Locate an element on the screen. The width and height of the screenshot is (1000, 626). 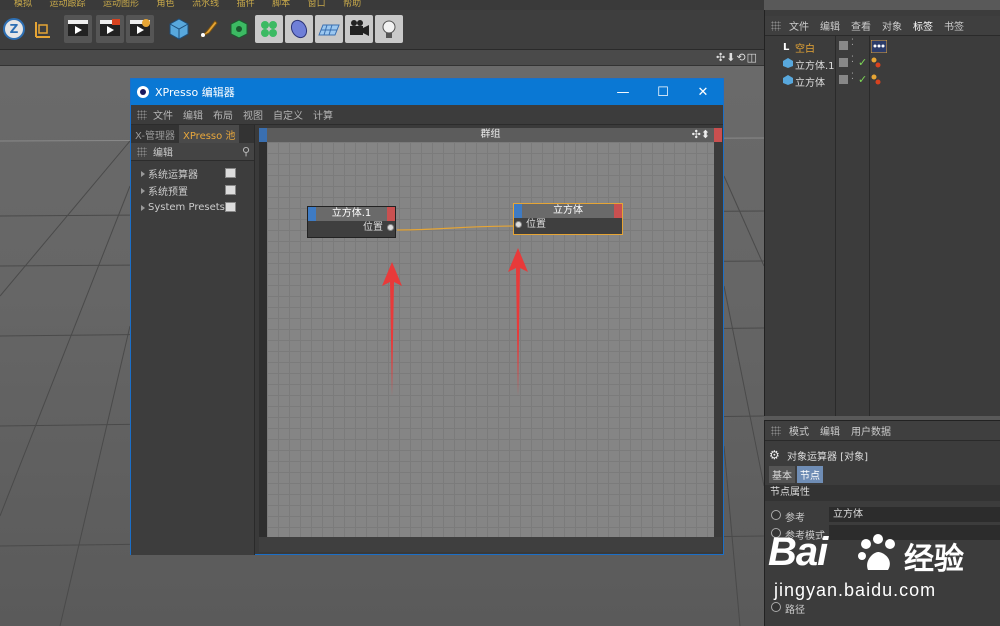
port-position-in is located at coordinates (518, 224).